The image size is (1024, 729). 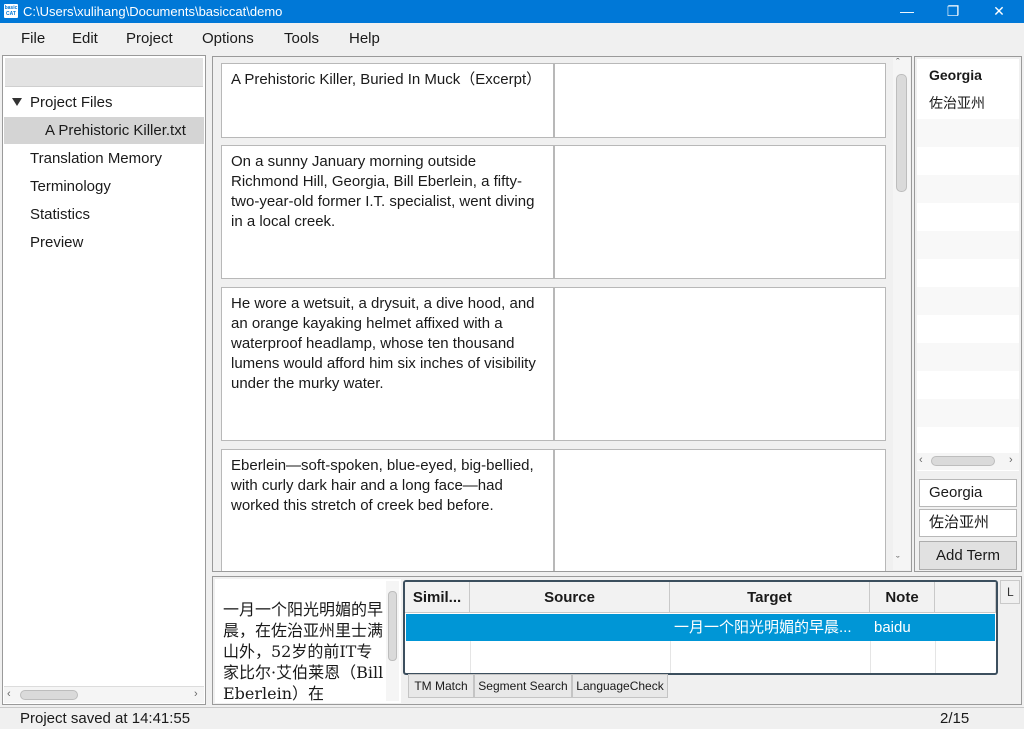 I want to click on status-message: Project saved at 14:41:55, so click(x=105, y=718).